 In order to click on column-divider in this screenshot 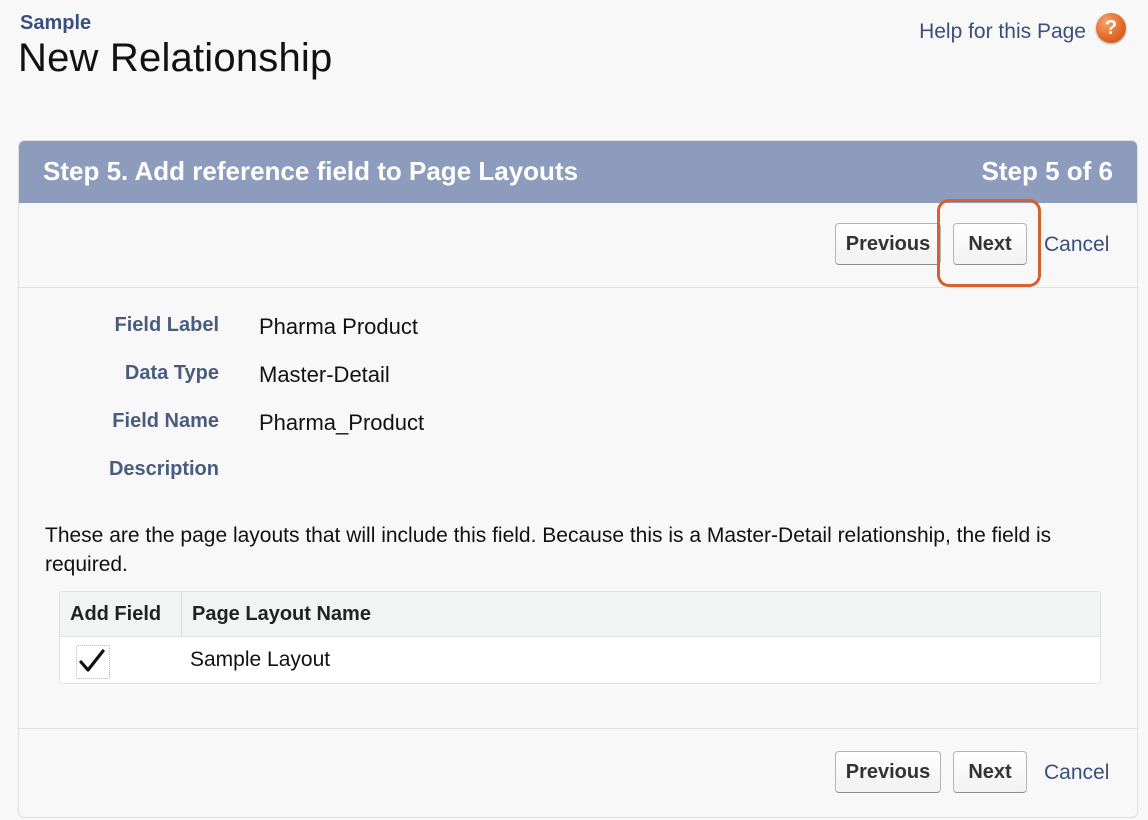, I will do `click(181, 614)`.